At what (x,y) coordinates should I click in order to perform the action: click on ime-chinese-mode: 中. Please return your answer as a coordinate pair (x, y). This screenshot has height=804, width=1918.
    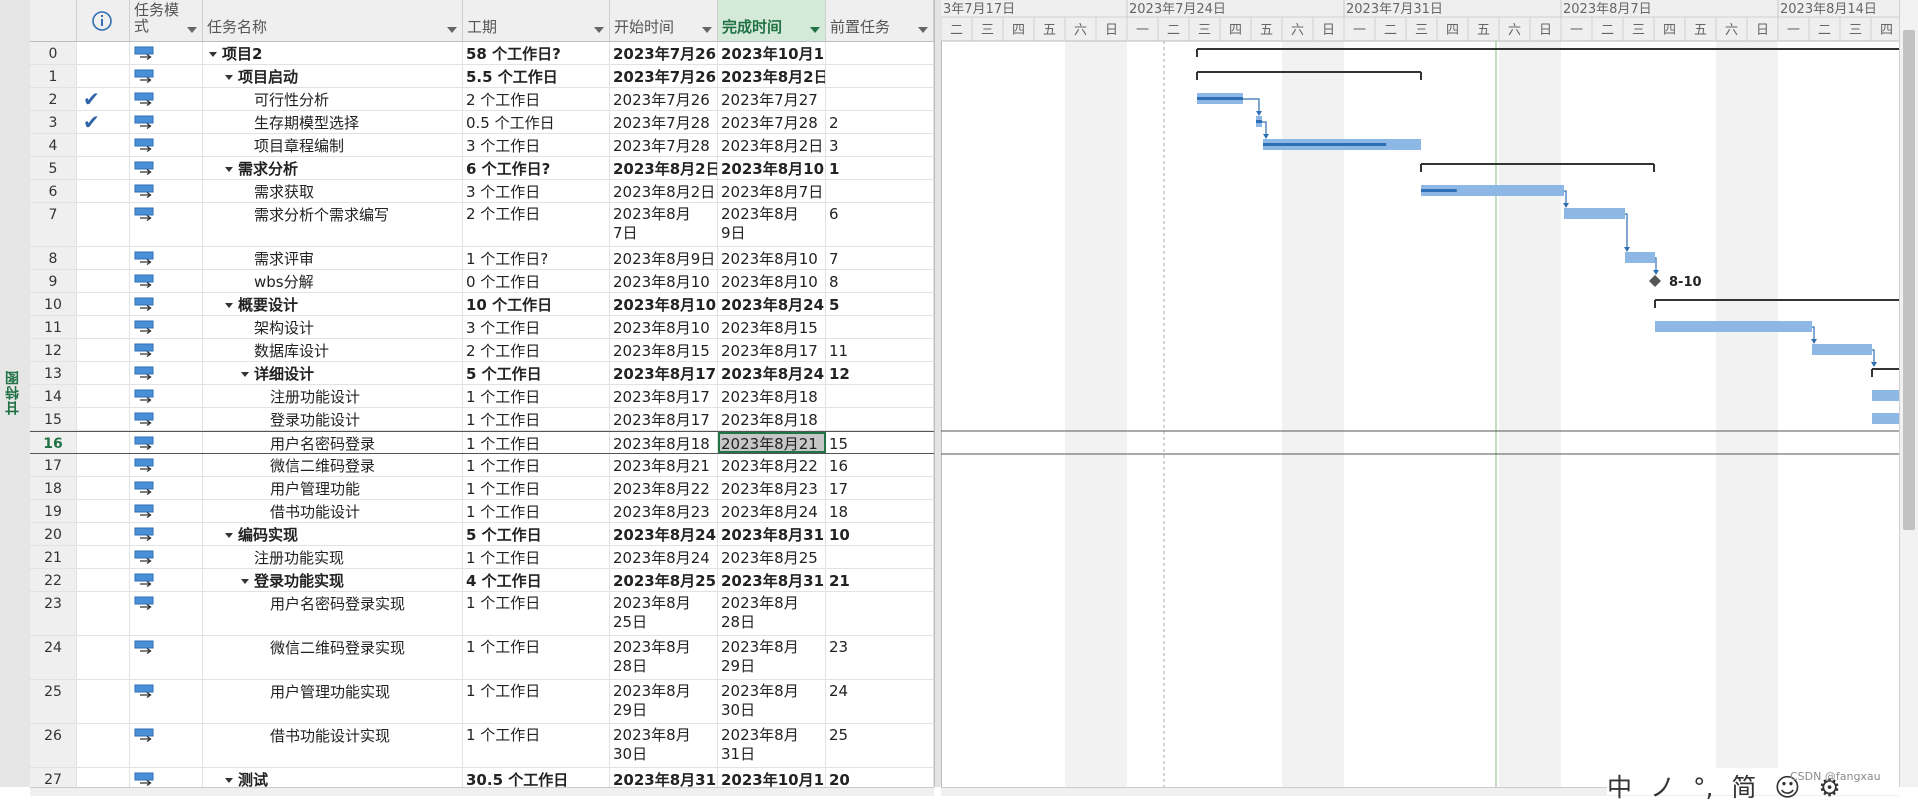
    Looking at the image, I should click on (1619, 787).